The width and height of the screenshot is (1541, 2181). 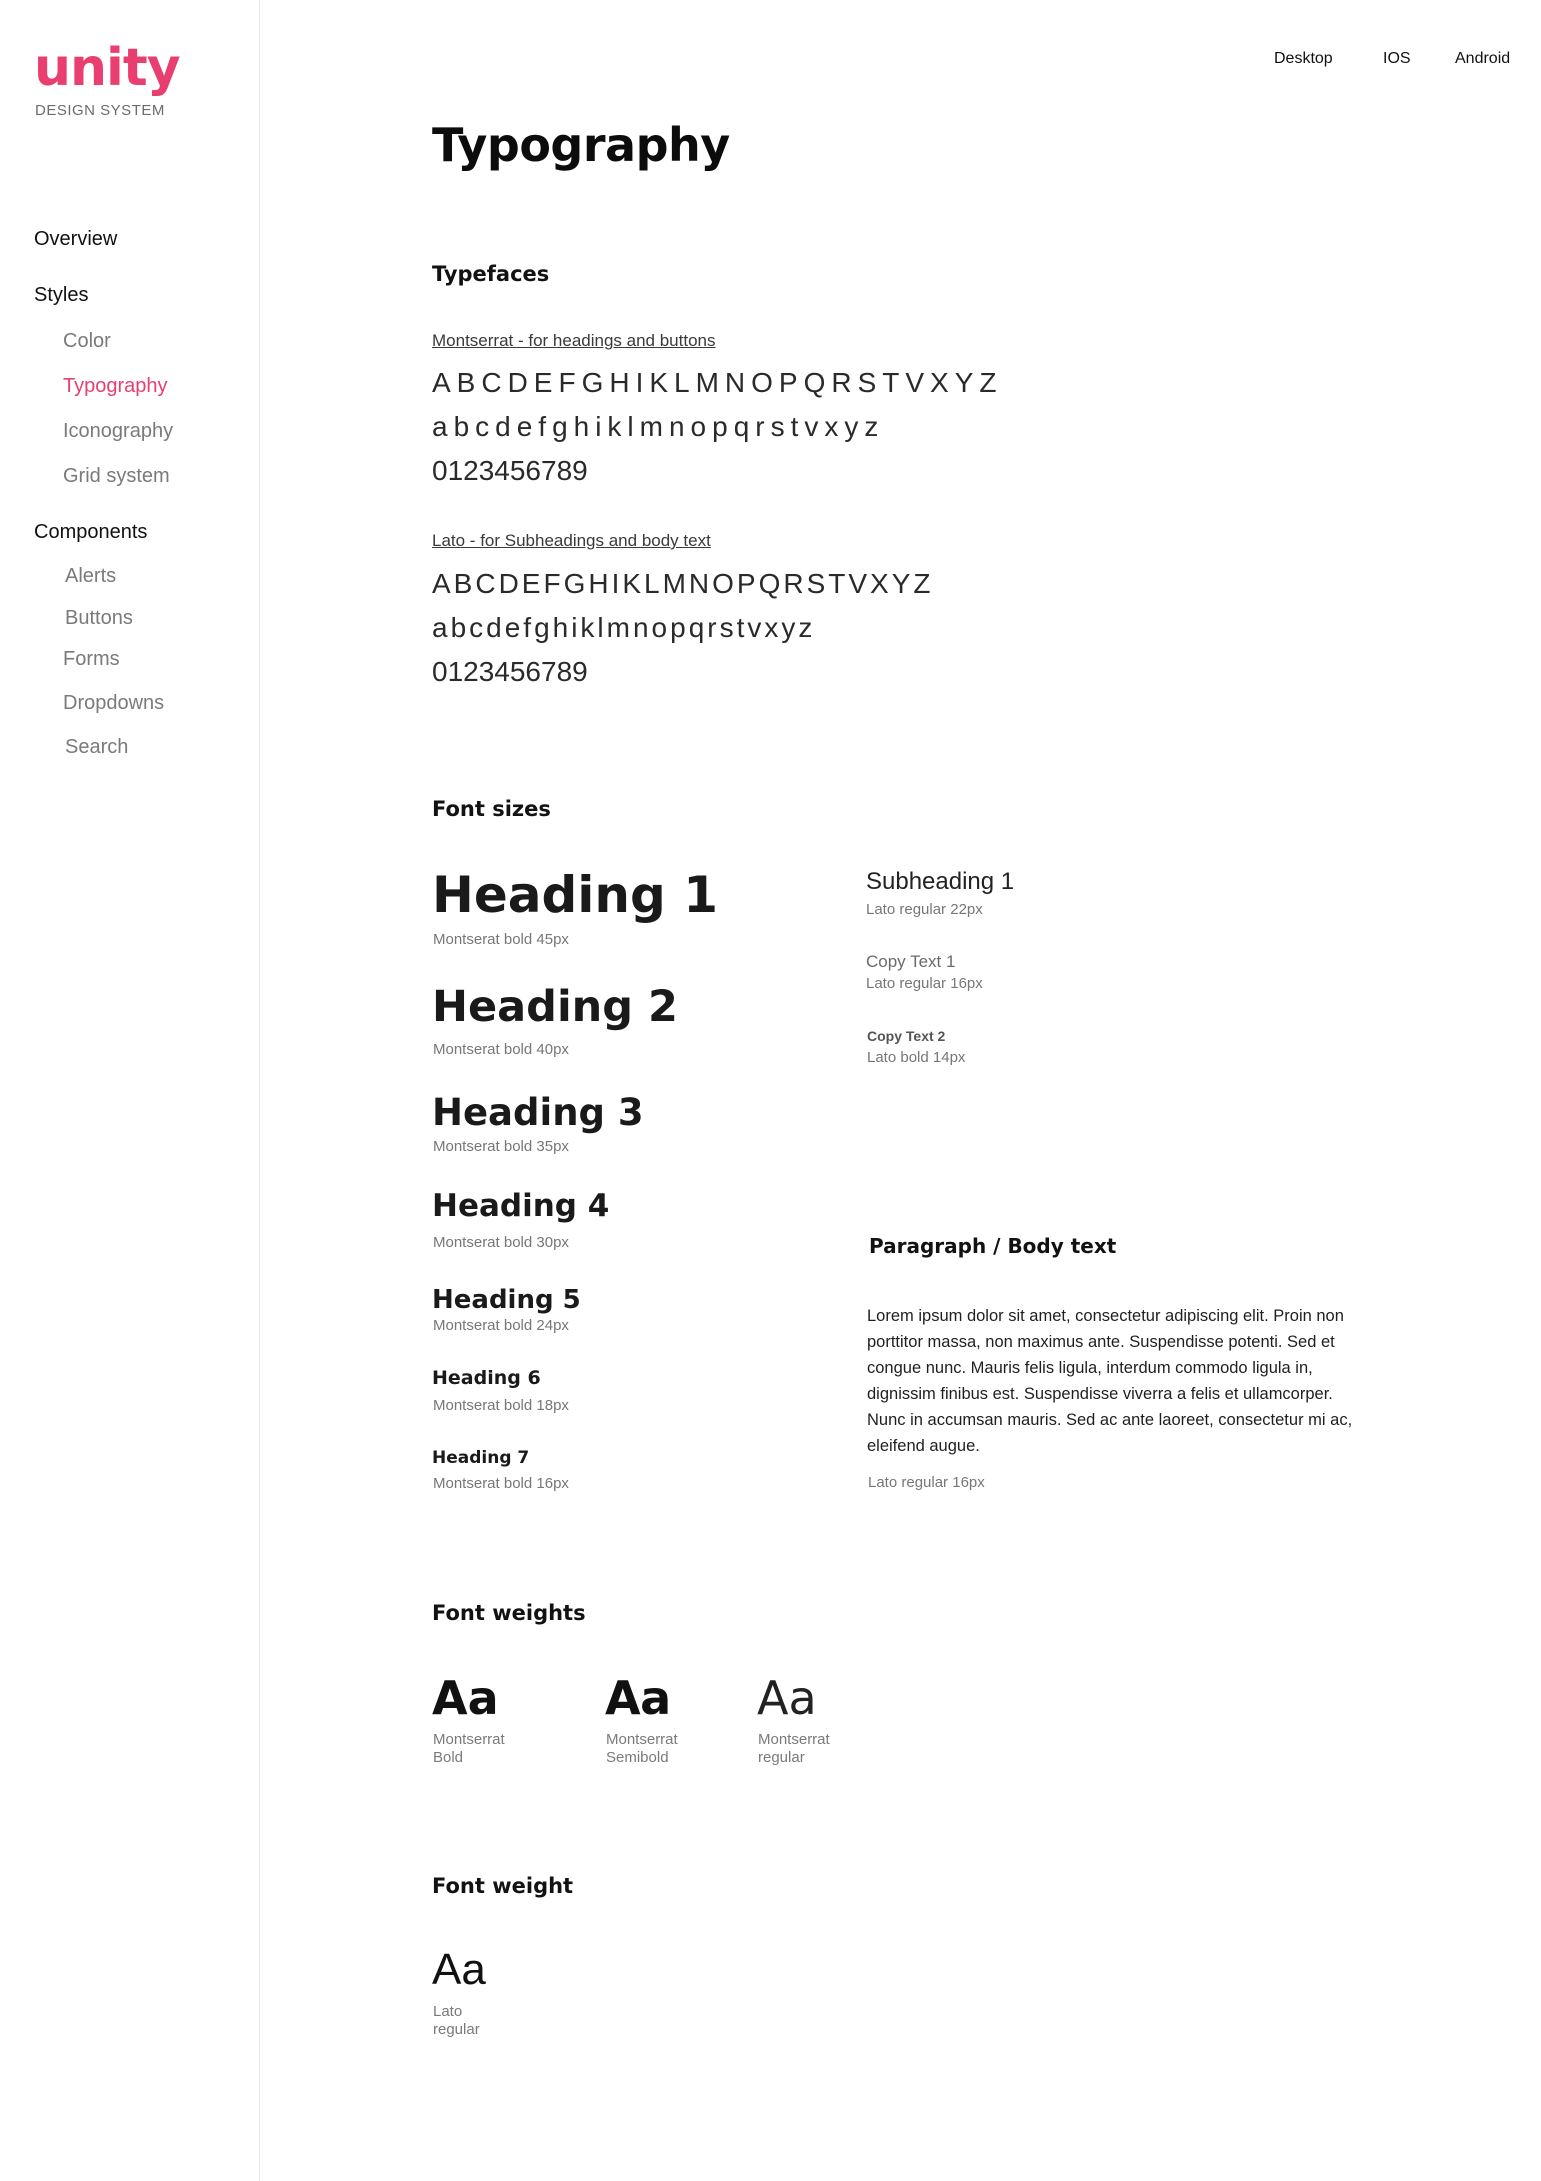 What do you see at coordinates (506, 1300) in the screenshot?
I see `heading-5-sample: Heading 5` at bounding box center [506, 1300].